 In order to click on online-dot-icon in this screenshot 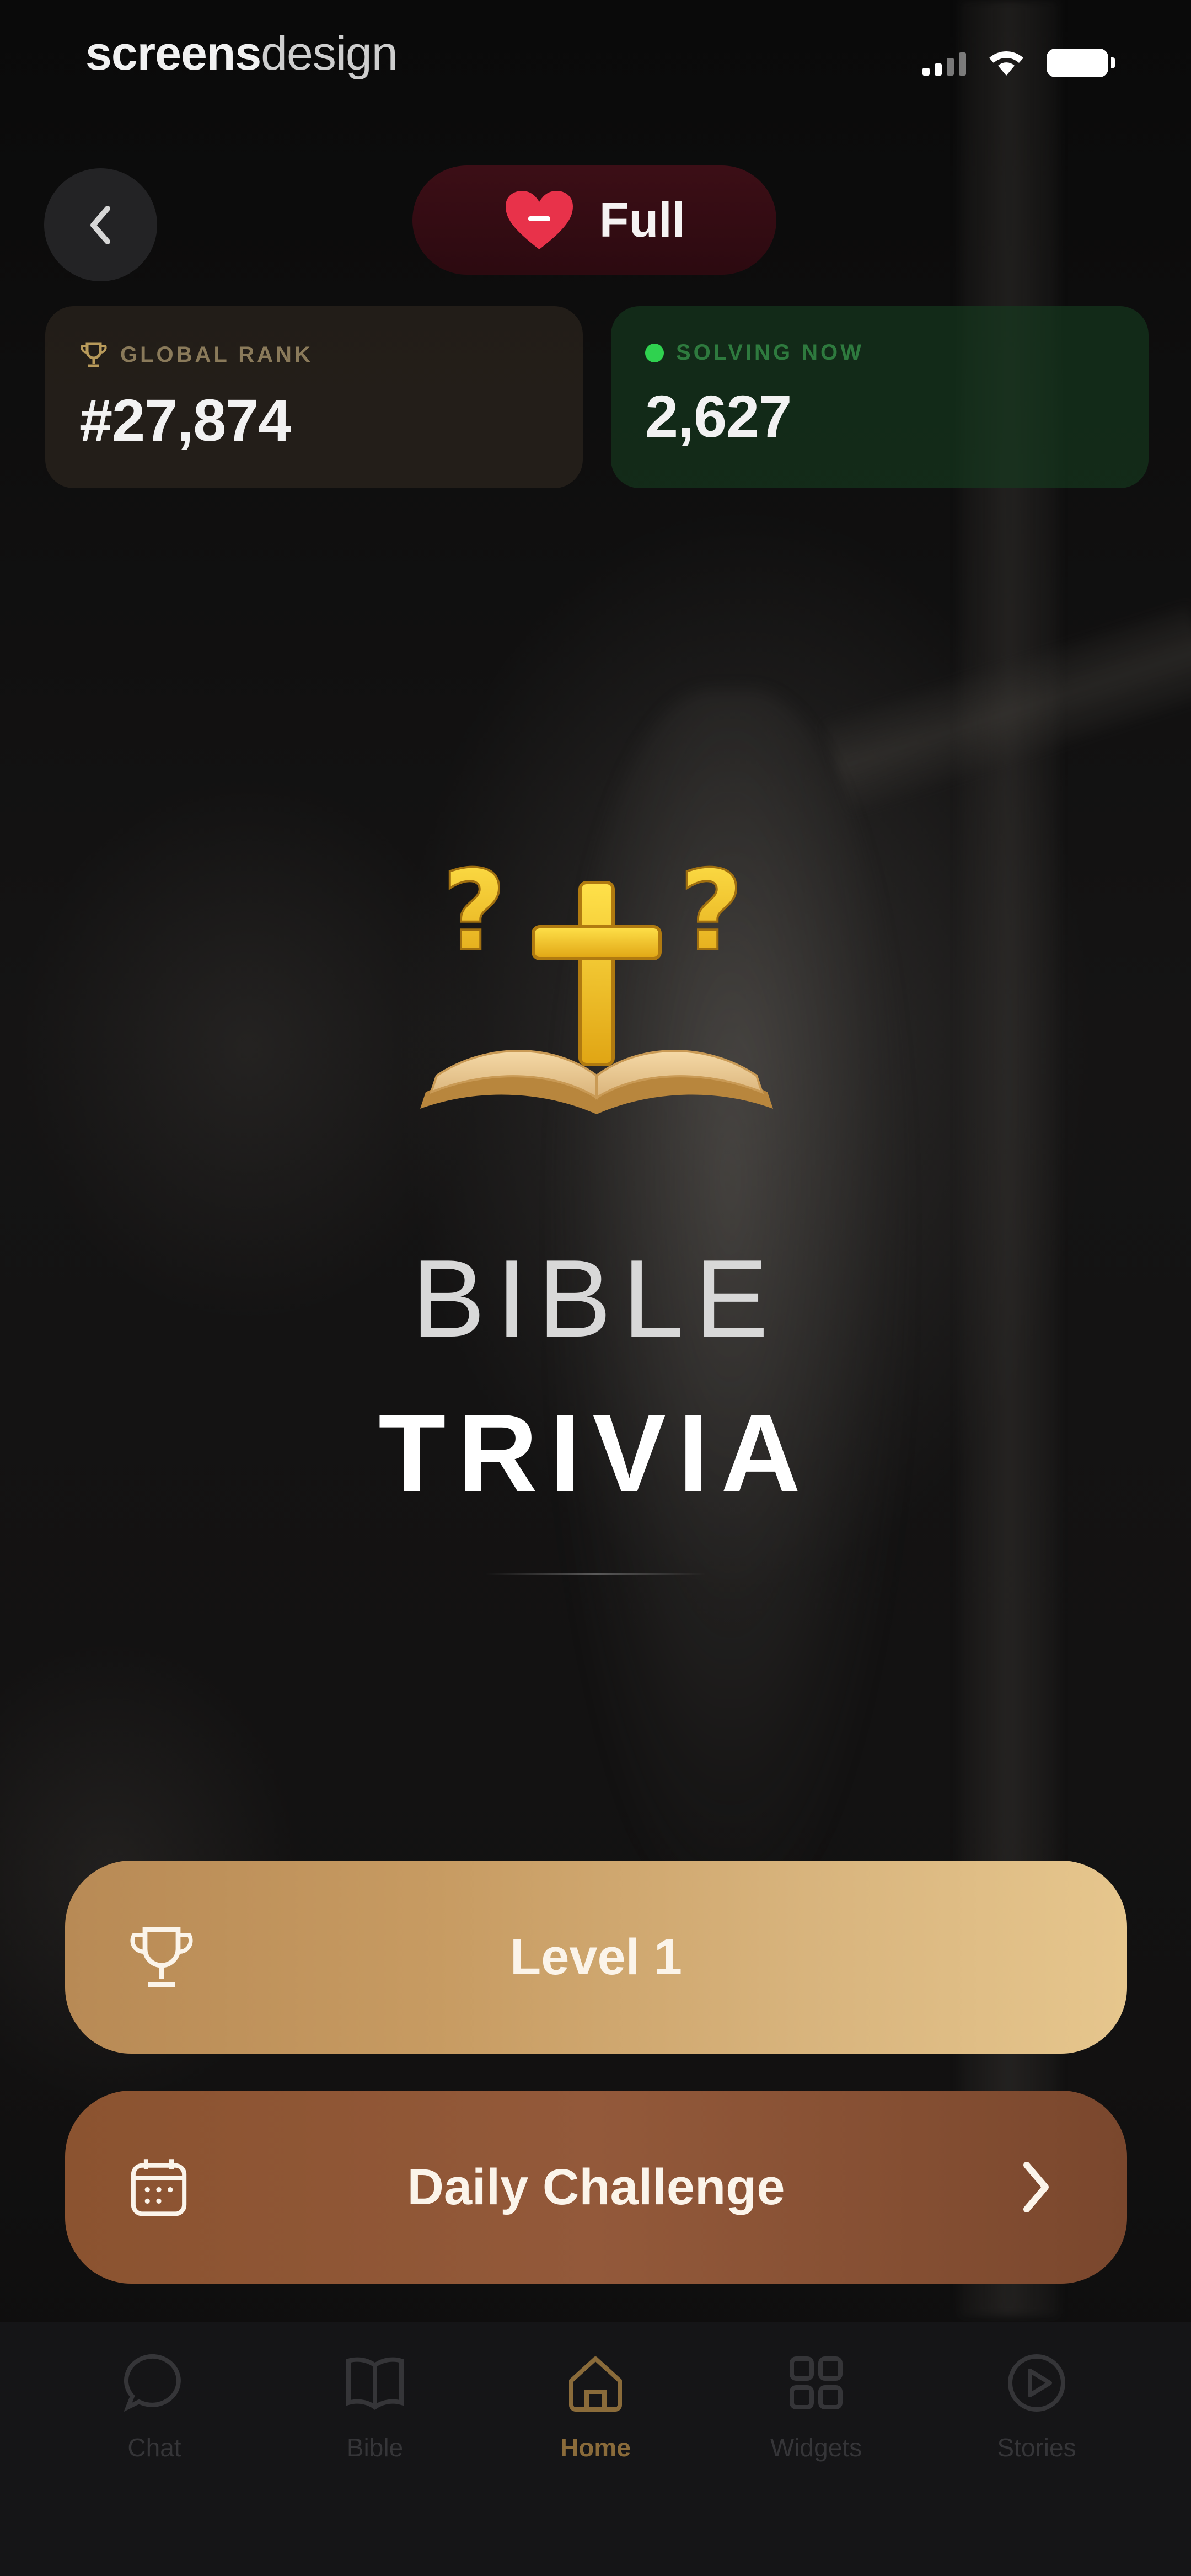, I will do `click(655, 352)`.